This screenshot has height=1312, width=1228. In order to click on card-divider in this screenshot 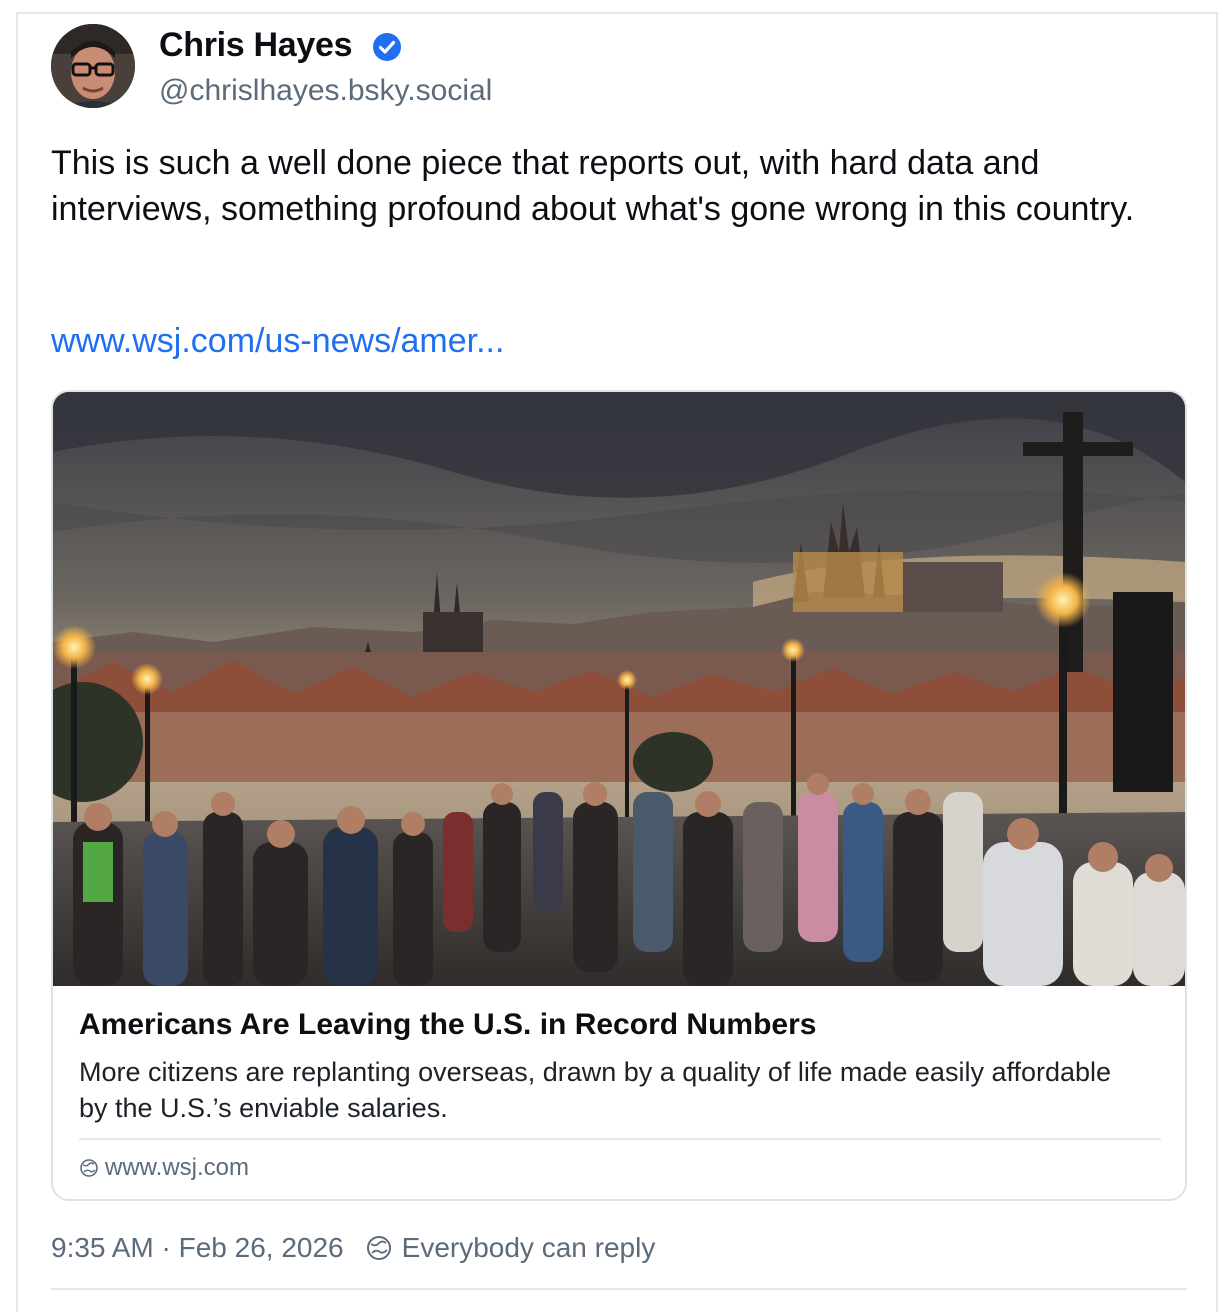, I will do `click(620, 1139)`.